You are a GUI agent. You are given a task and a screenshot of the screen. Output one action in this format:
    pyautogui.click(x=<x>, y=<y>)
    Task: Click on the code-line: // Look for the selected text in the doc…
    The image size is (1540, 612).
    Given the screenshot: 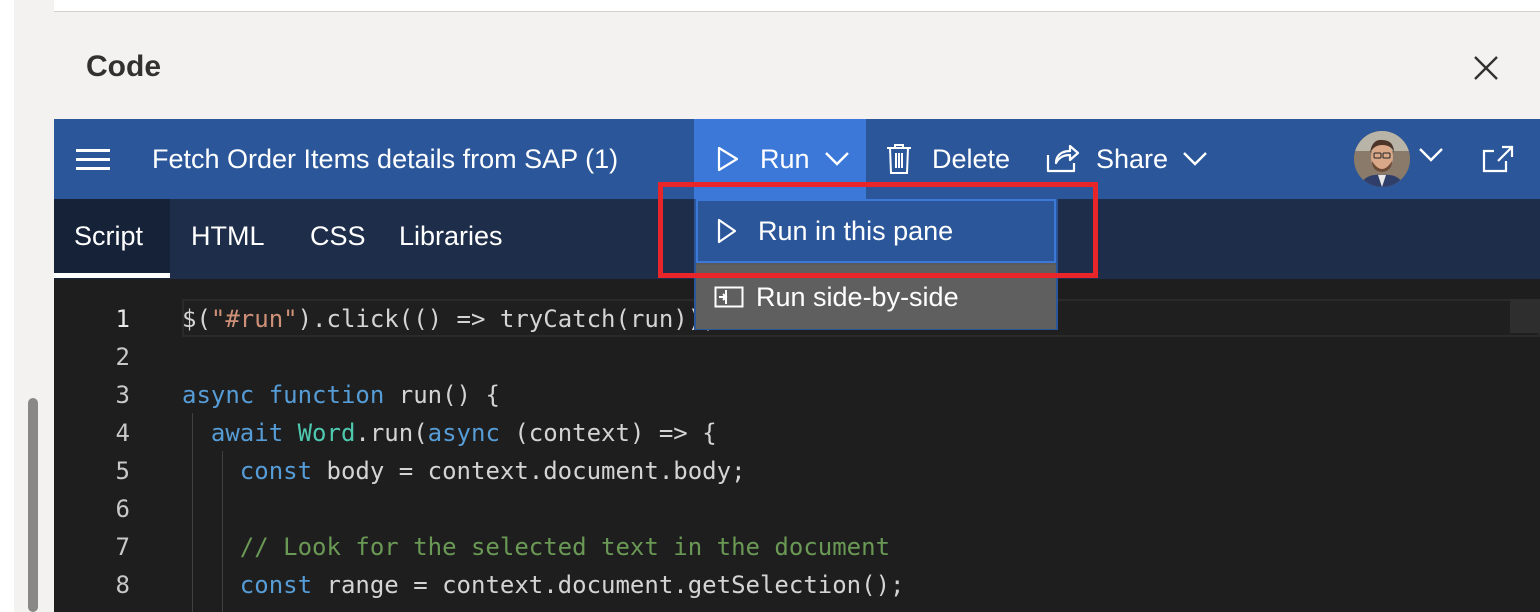 What is the action you would take?
    pyautogui.click(x=565, y=547)
    